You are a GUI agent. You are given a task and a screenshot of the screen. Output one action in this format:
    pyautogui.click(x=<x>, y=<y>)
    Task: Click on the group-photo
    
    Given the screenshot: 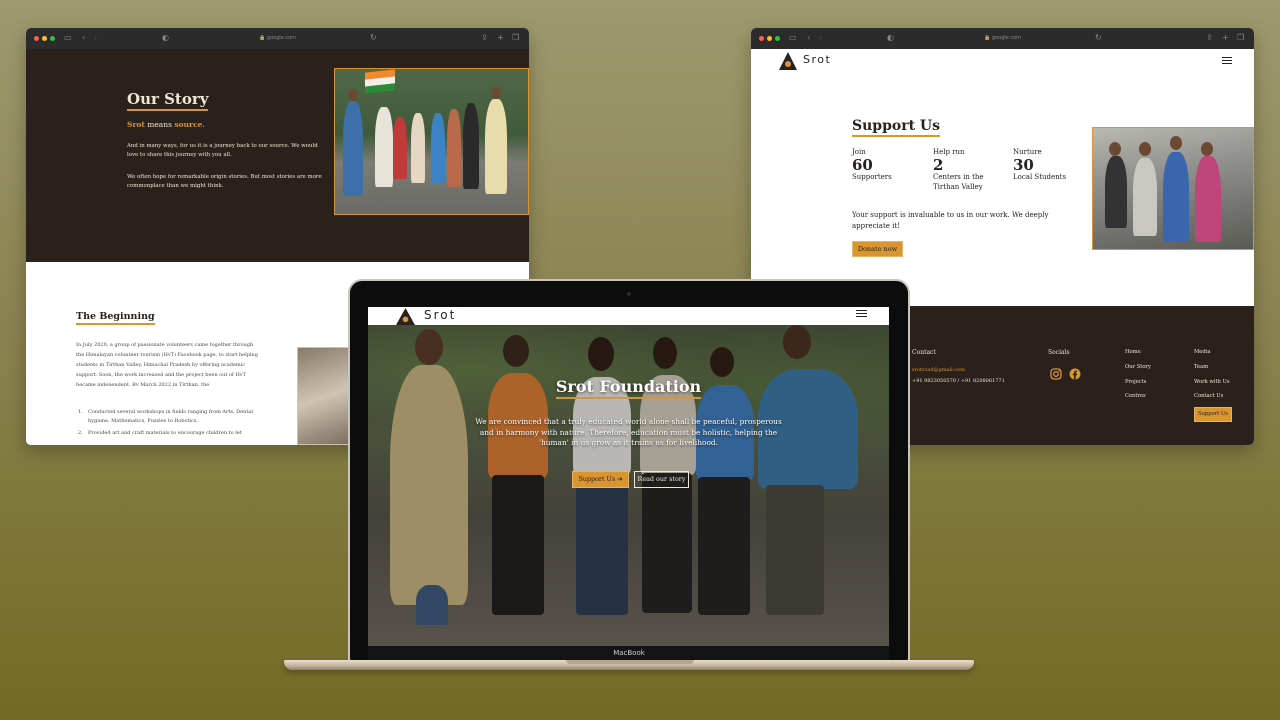 What is the action you would take?
    pyautogui.click(x=431, y=141)
    